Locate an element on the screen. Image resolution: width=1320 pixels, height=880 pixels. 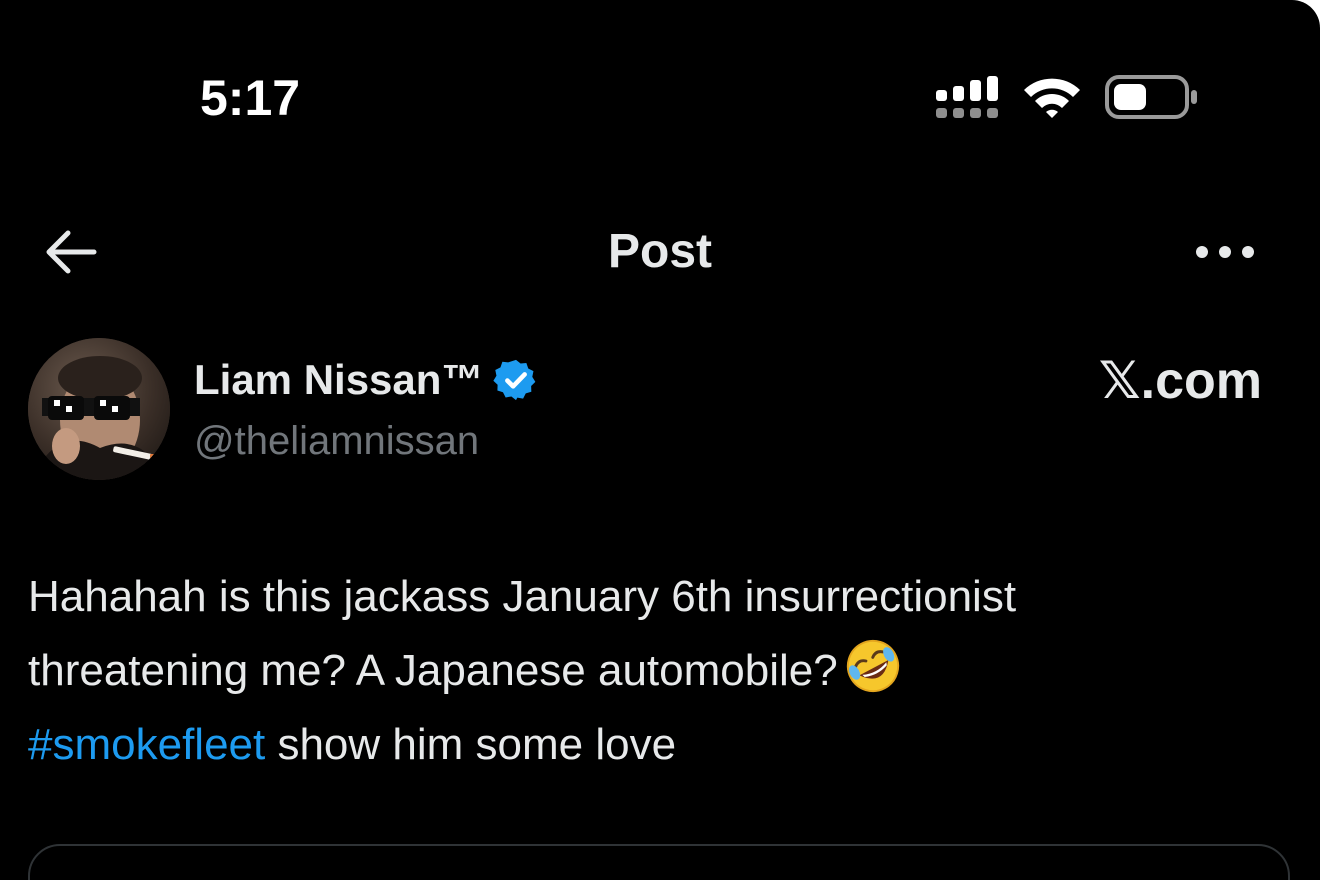
post-text-line-2: threatening me? A Japanese automobile? is located at coordinates (658, 671).